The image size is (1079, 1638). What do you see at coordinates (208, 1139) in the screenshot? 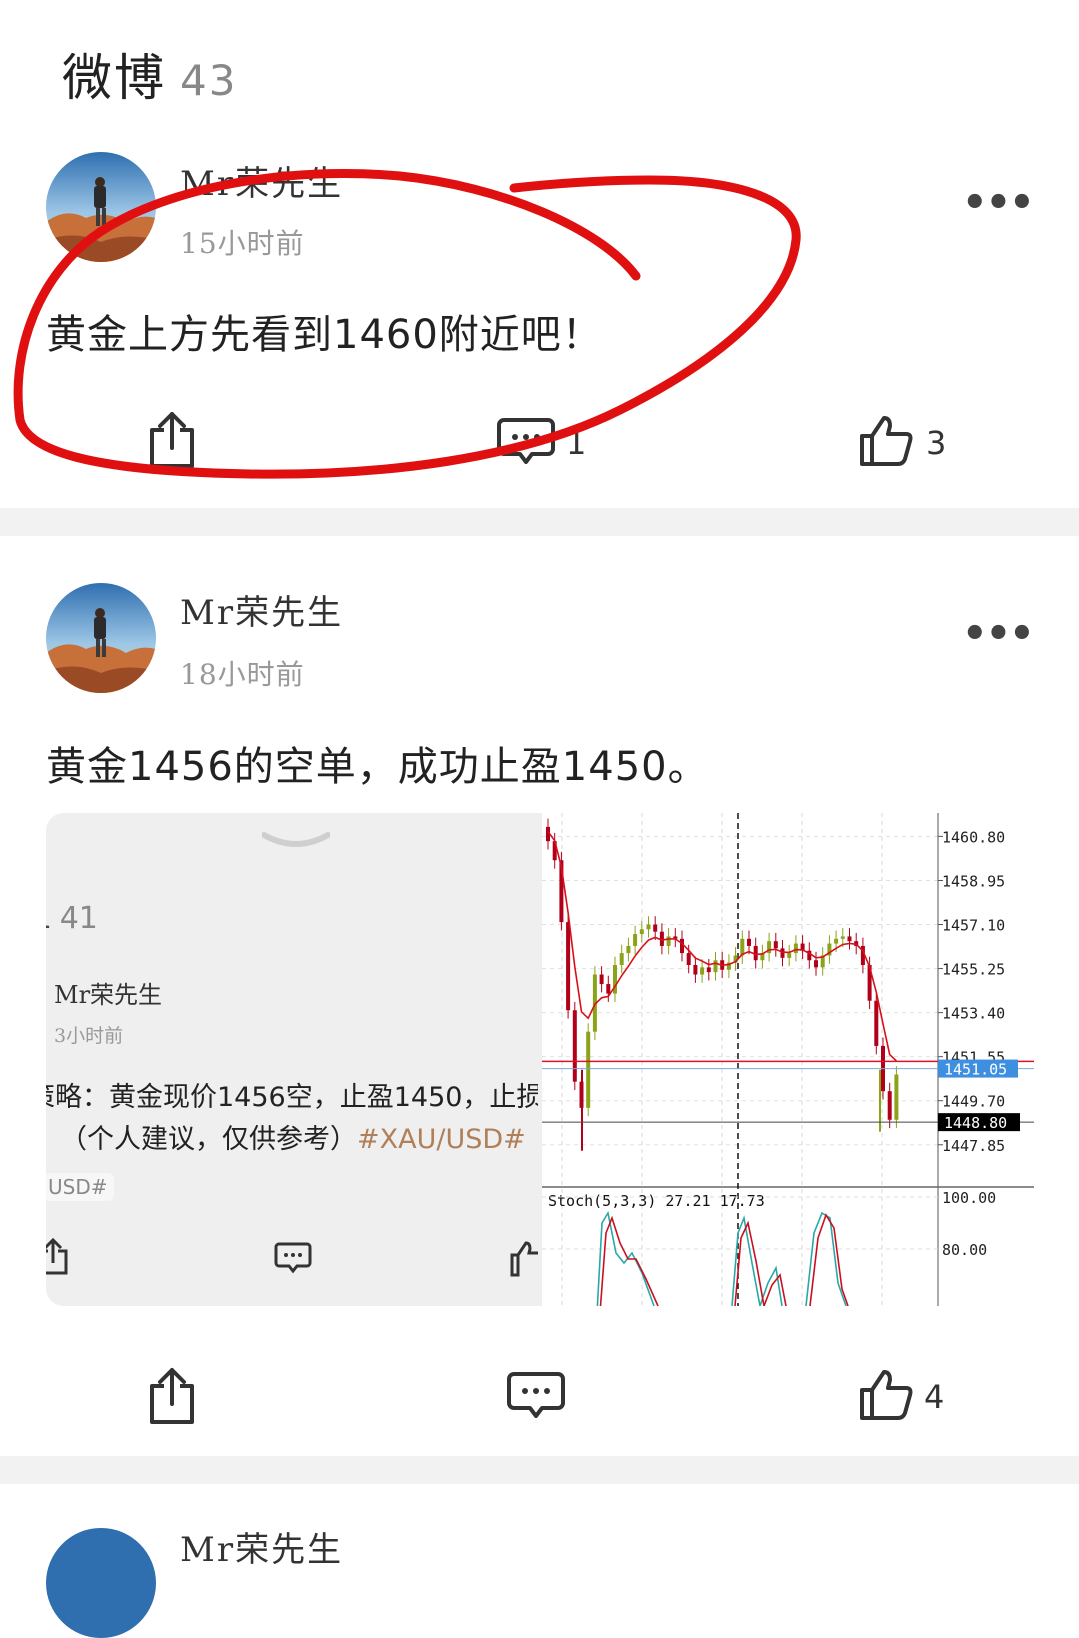
I see `embed-text-prefix: （个人建议，仅供参考）` at bounding box center [208, 1139].